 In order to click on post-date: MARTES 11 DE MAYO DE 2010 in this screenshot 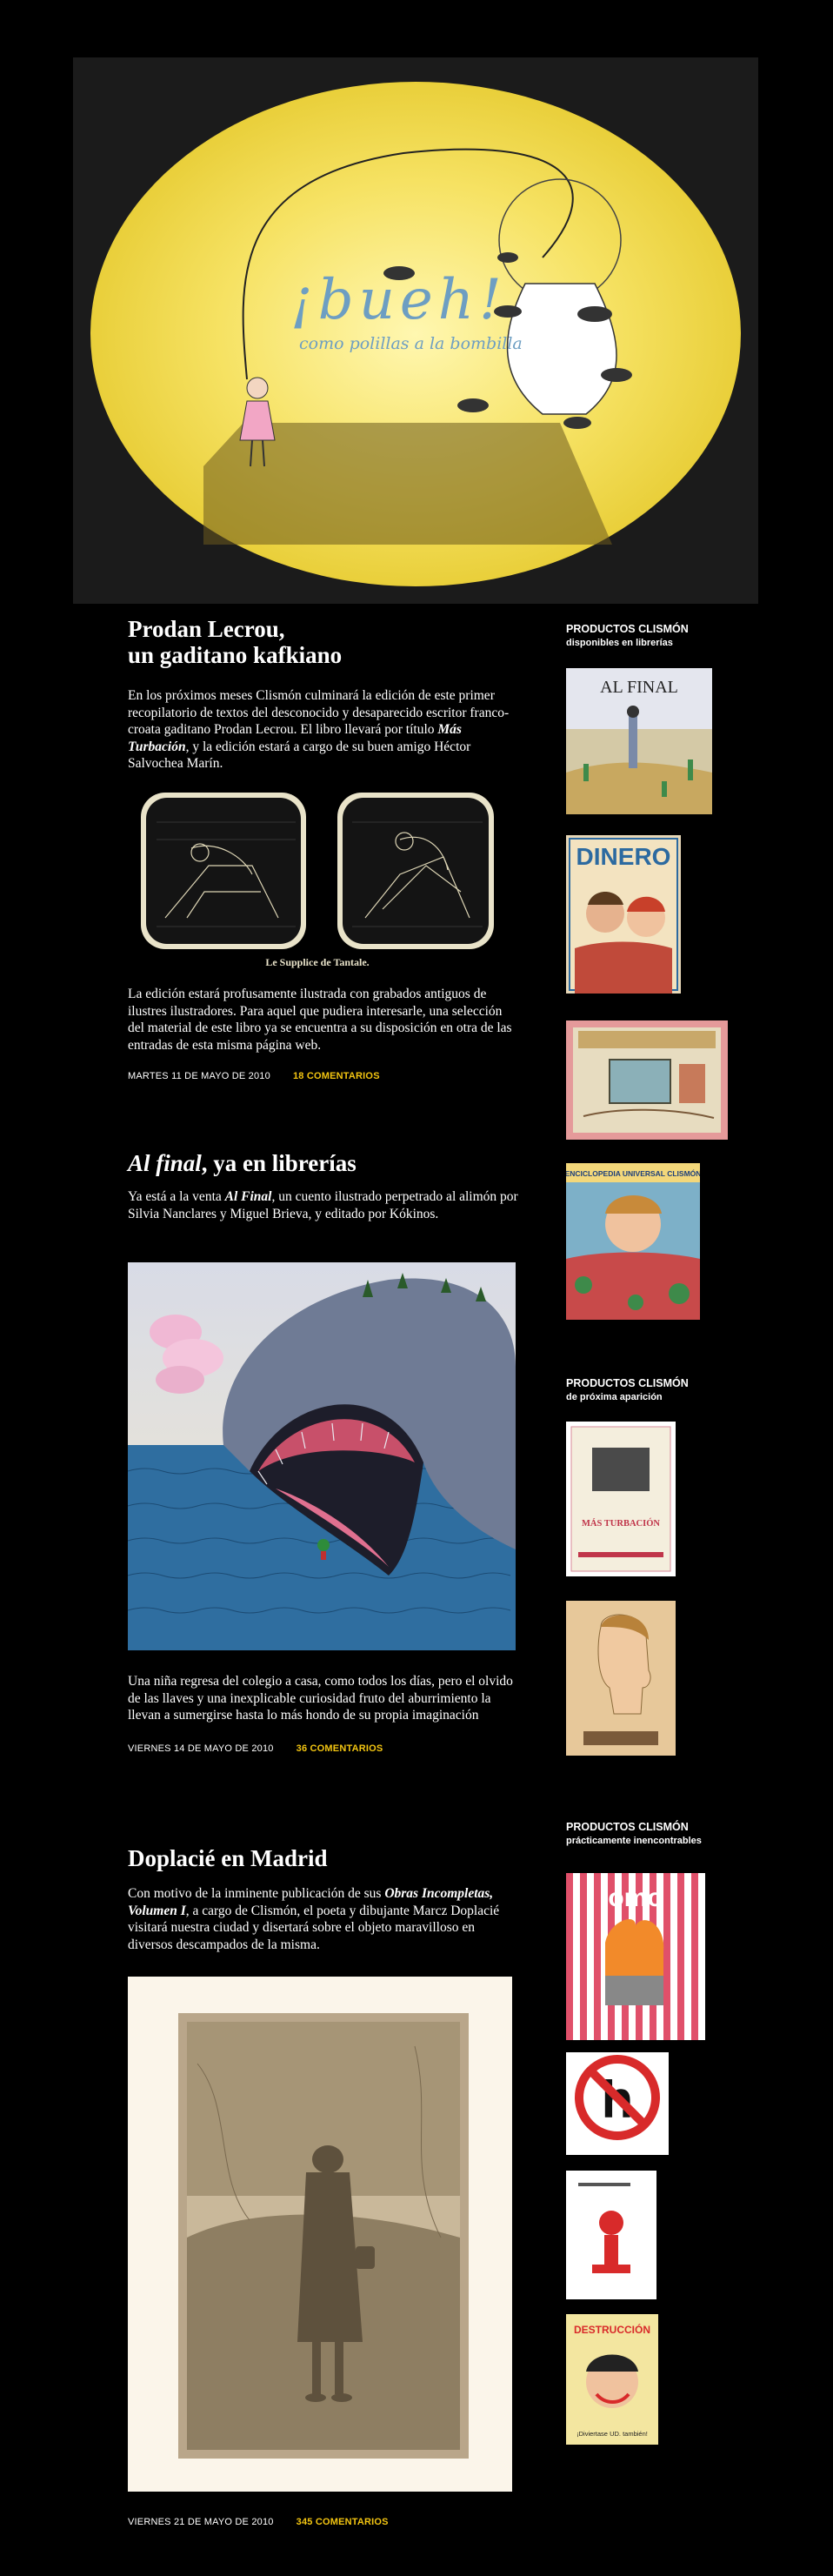, I will do `click(199, 1076)`.